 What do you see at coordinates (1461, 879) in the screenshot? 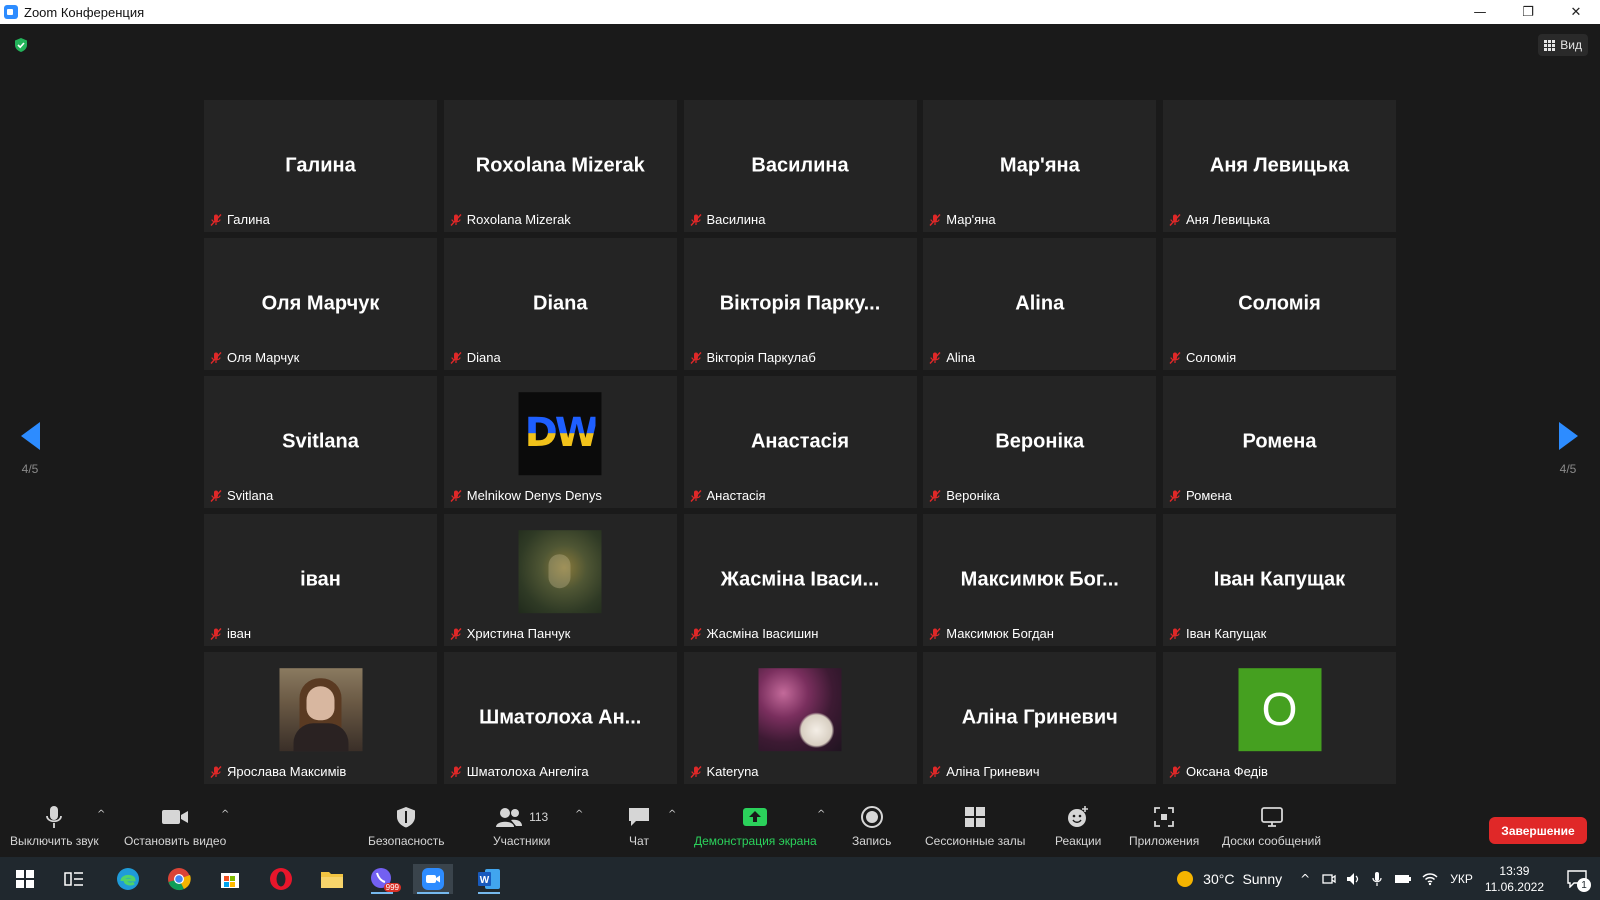
I see `input-language: УКР` at bounding box center [1461, 879].